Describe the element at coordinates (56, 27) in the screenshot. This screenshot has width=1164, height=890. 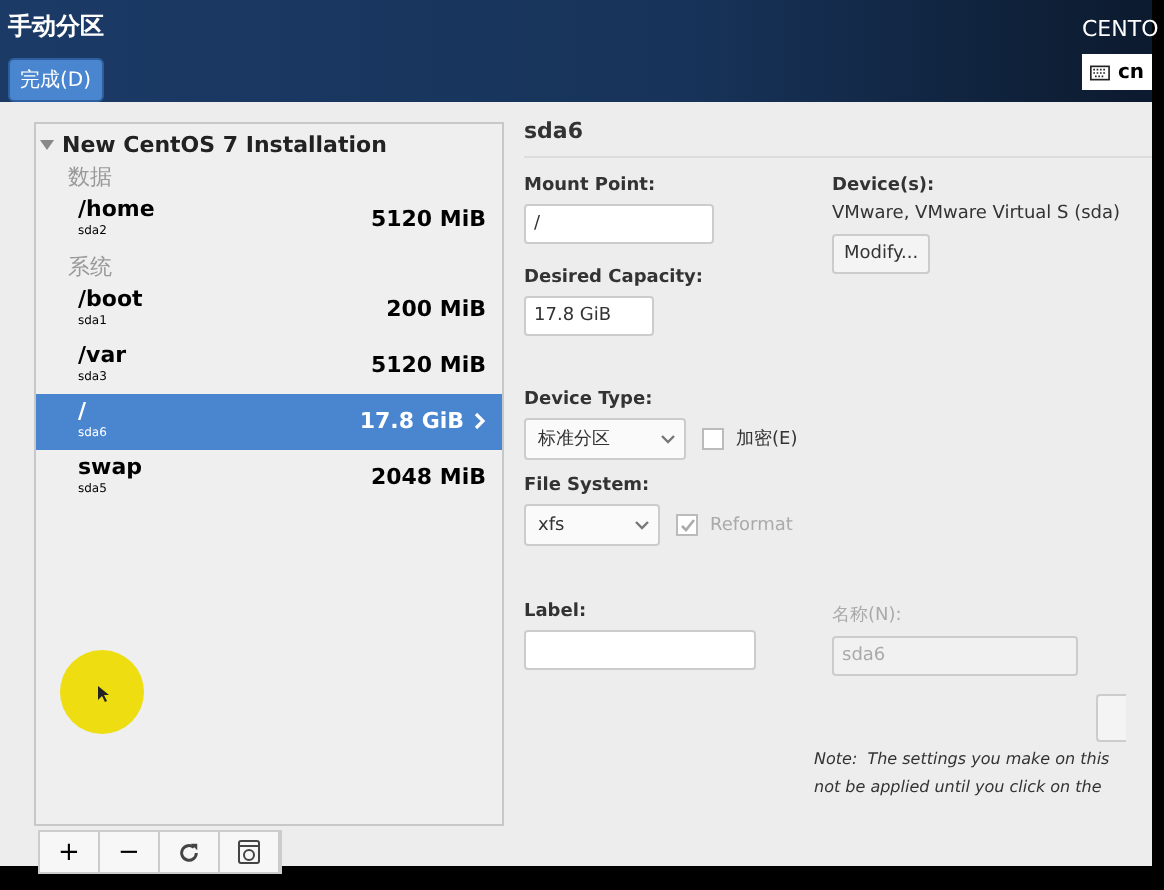
I see `window-title: 手动分区` at that location.